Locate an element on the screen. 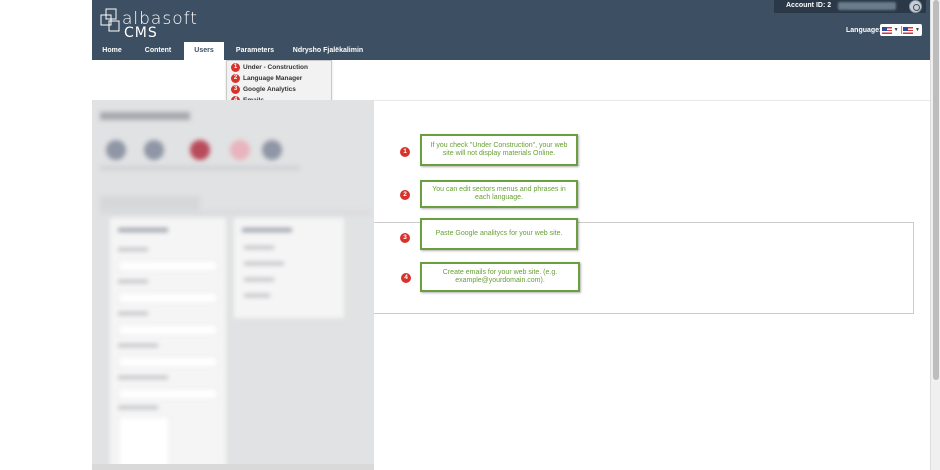  nav-parameters: Parameters is located at coordinates (255, 51).